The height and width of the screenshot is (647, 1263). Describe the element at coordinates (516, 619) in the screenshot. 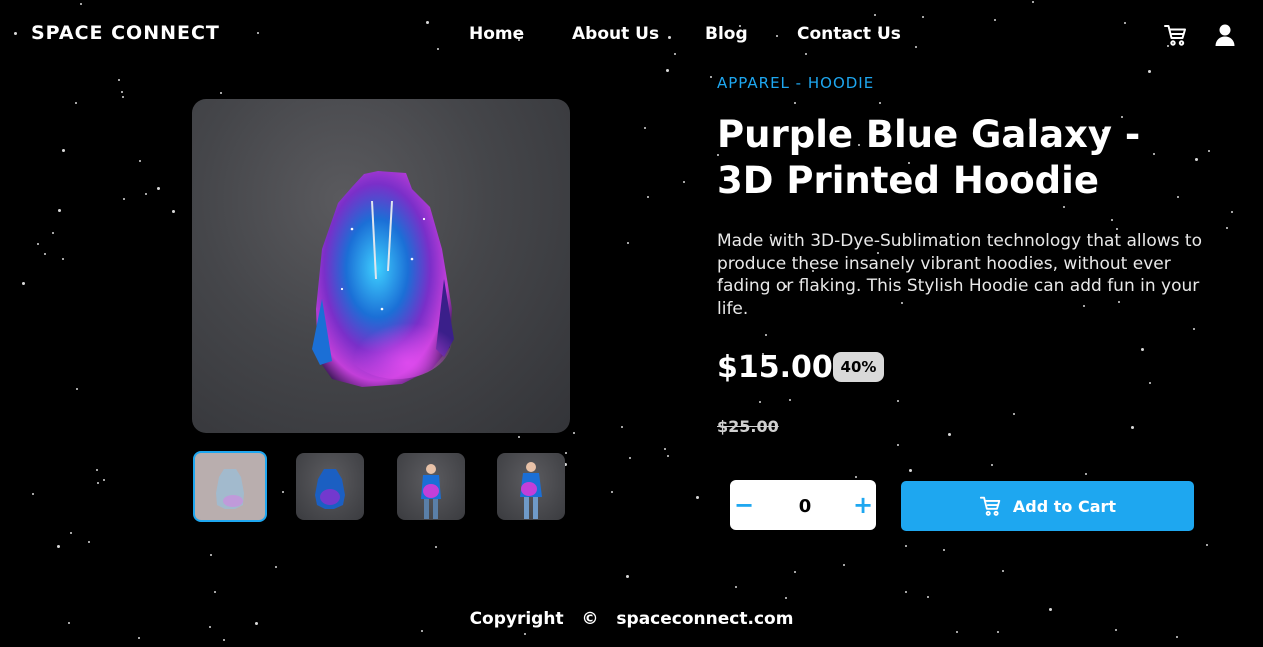

I see `copyright-text: Copyright` at that location.